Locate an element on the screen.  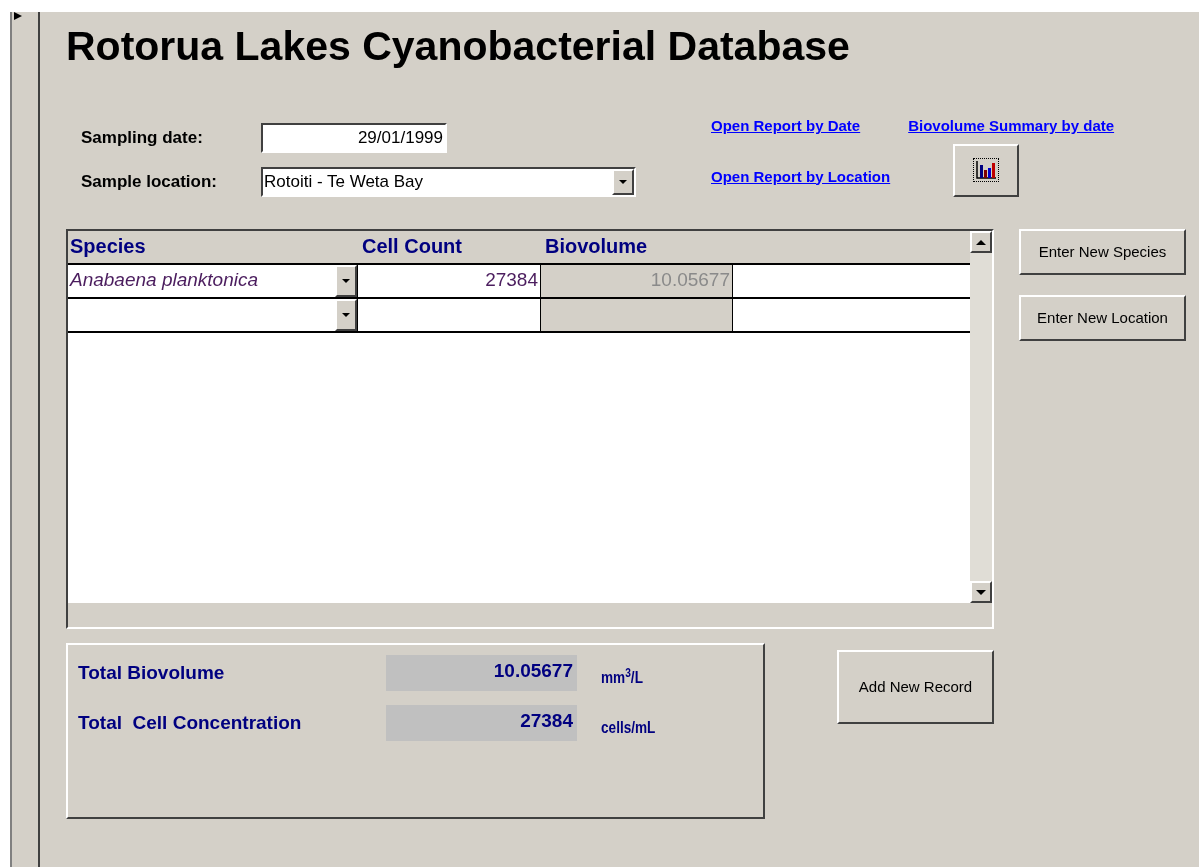
scroll-down-icon is located at coordinates (981, 592).